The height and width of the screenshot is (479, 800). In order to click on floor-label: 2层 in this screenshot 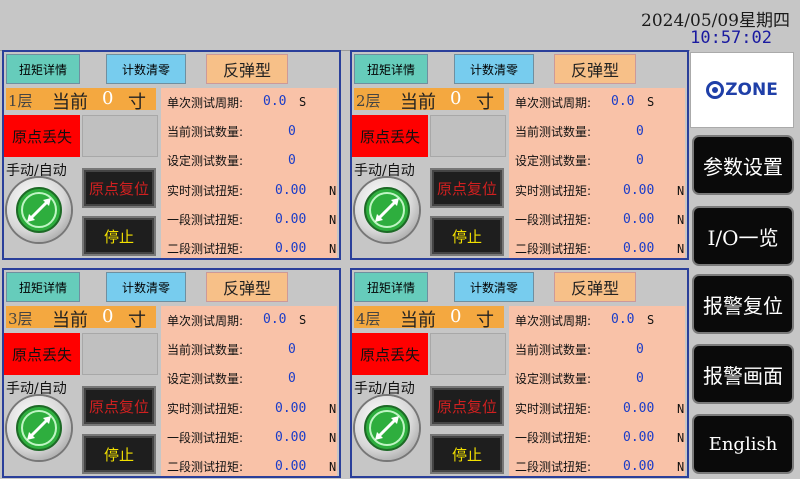, I will do `click(368, 101)`.